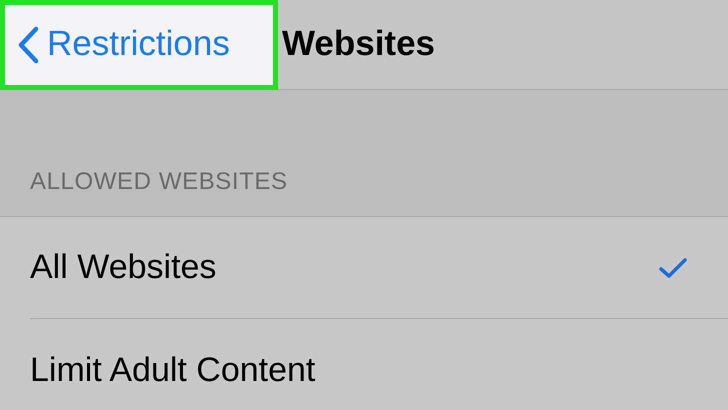  Describe the element at coordinates (159, 182) in the screenshot. I see `section-header: ALLOWED WEBSITES` at that location.